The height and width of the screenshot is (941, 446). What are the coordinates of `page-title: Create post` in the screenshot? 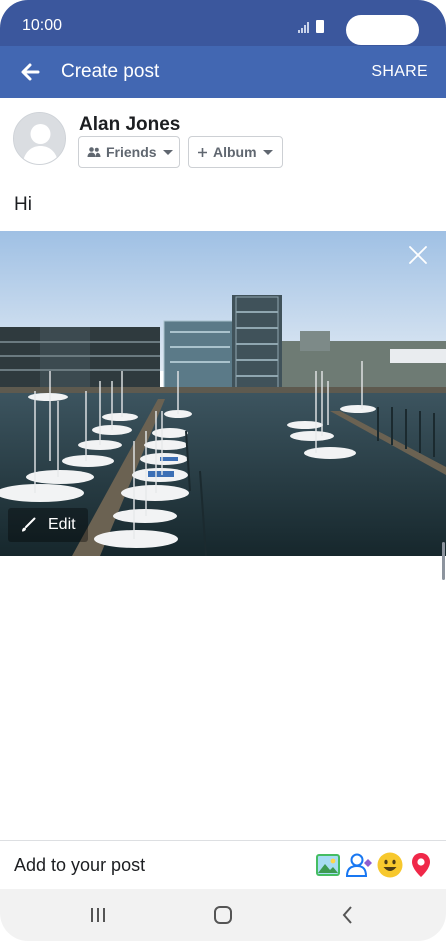 It's located at (110, 71).